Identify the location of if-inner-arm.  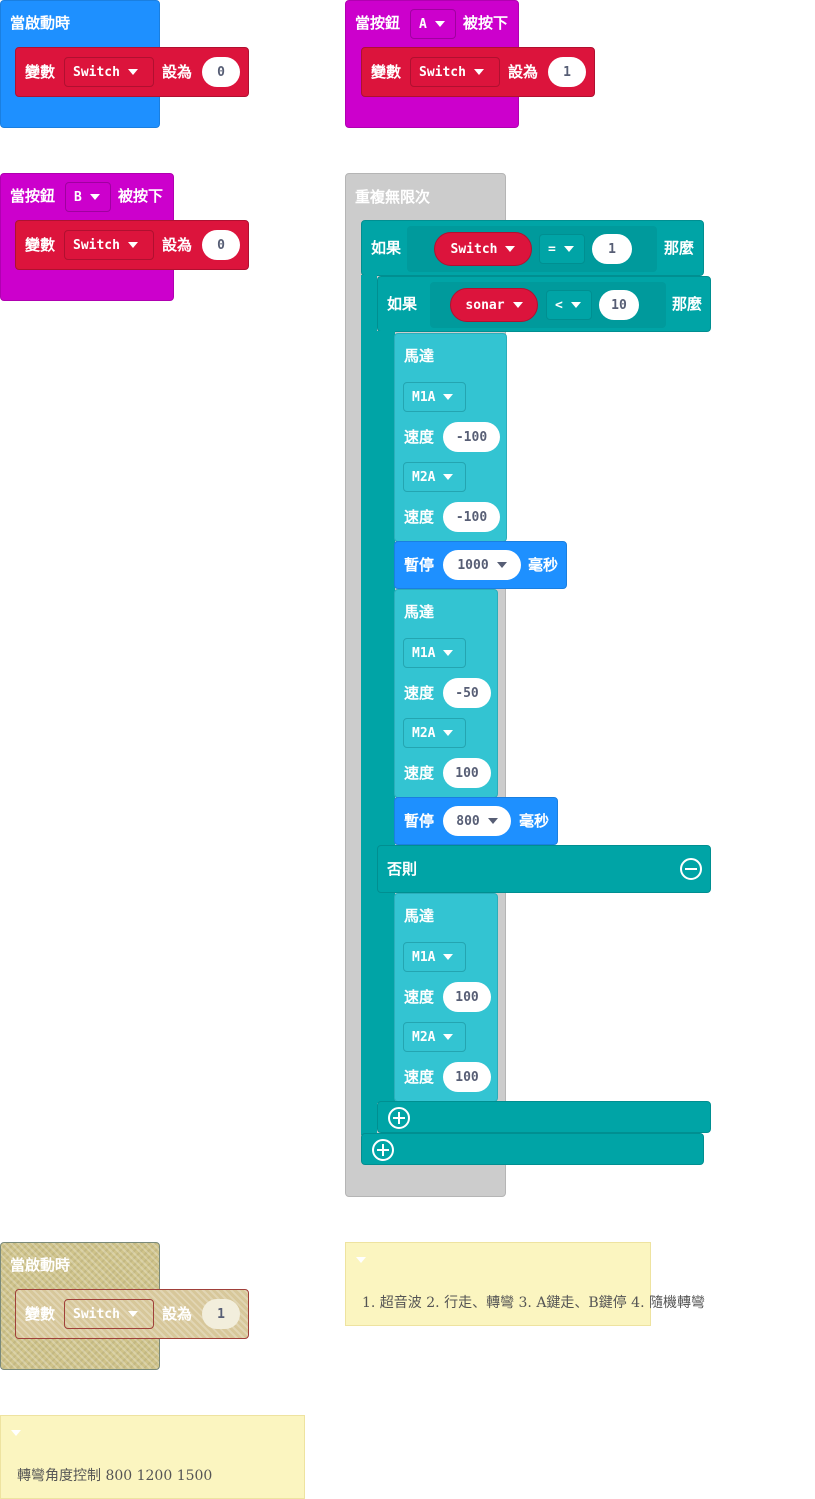
(386, 717).